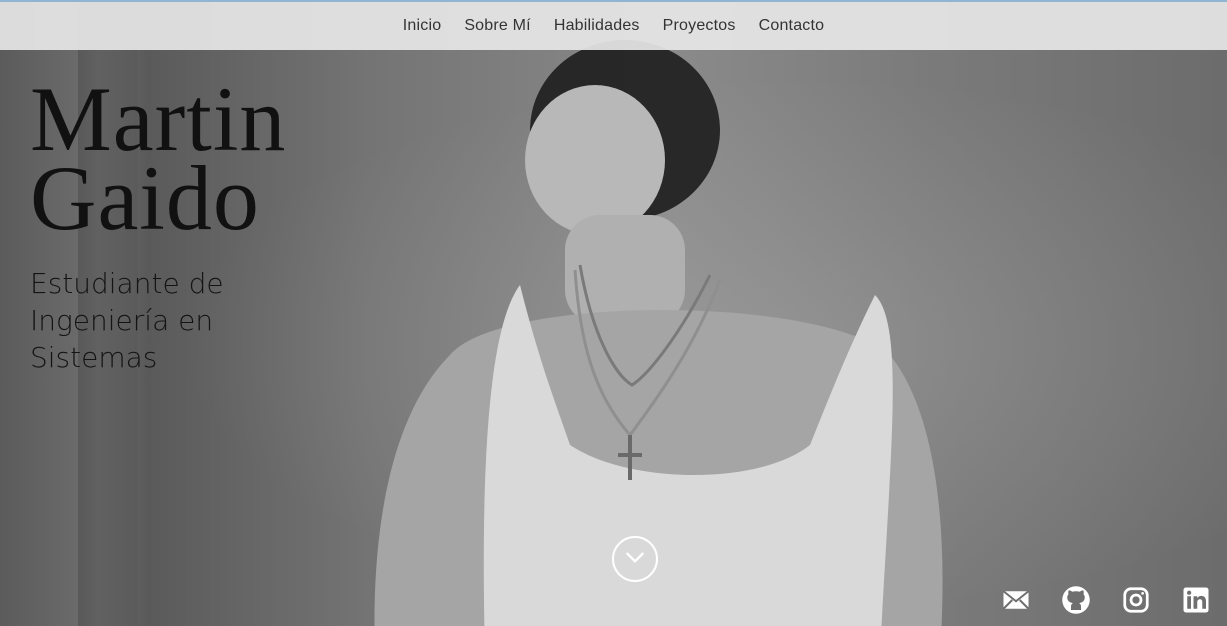 This screenshot has height=626, width=1227. I want to click on scroll-down-button, so click(635, 559).